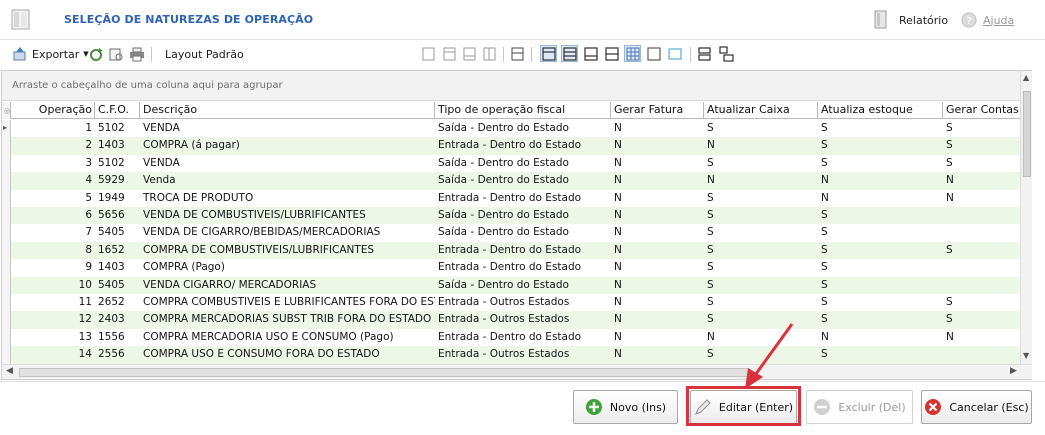 This screenshot has width=1045, height=435. I want to click on cell-cfo: 1652, so click(111, 249).